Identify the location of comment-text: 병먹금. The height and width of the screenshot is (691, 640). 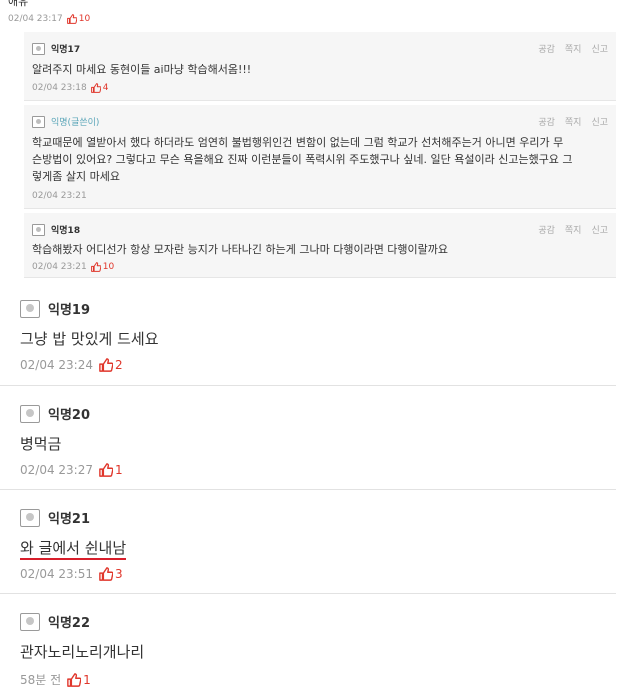
(41, 444).